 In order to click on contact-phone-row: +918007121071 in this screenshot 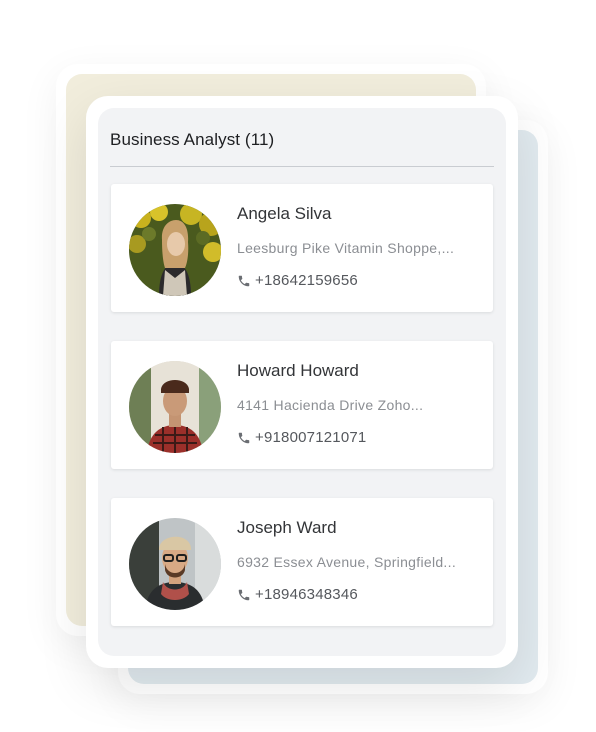, I will do `click(301, 437)`.